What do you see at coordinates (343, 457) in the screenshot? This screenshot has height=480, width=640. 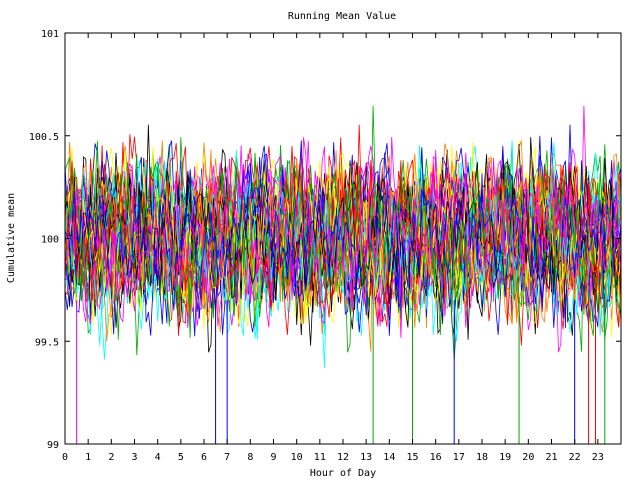 I see `x-tick-label: 12` at bounding box center [343, 457].